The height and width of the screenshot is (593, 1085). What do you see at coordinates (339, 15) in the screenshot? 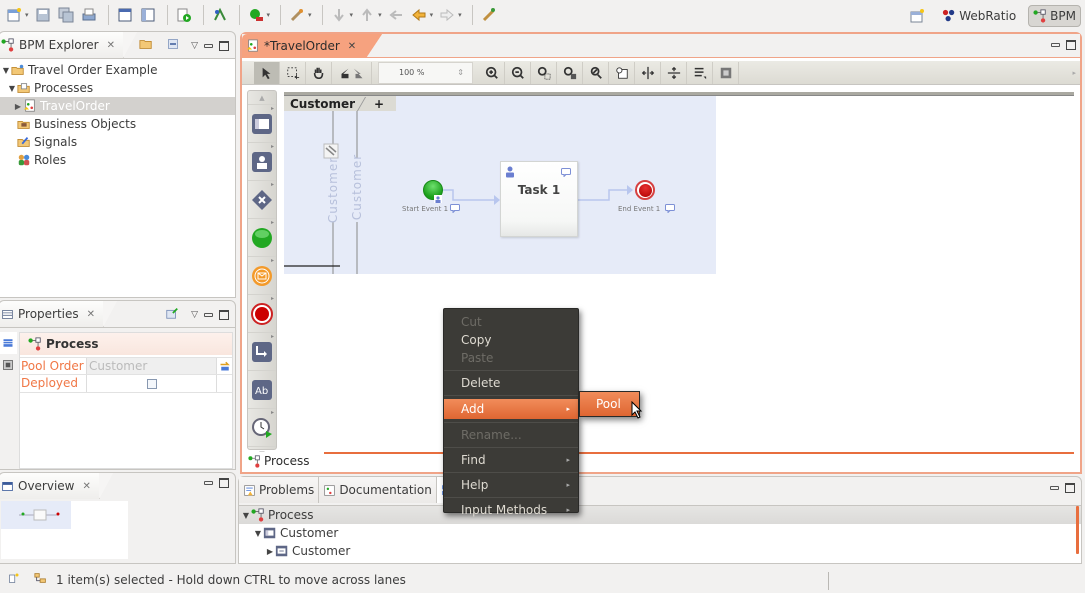
I see `next-annotation-icon` at bounding box center [339, 15].